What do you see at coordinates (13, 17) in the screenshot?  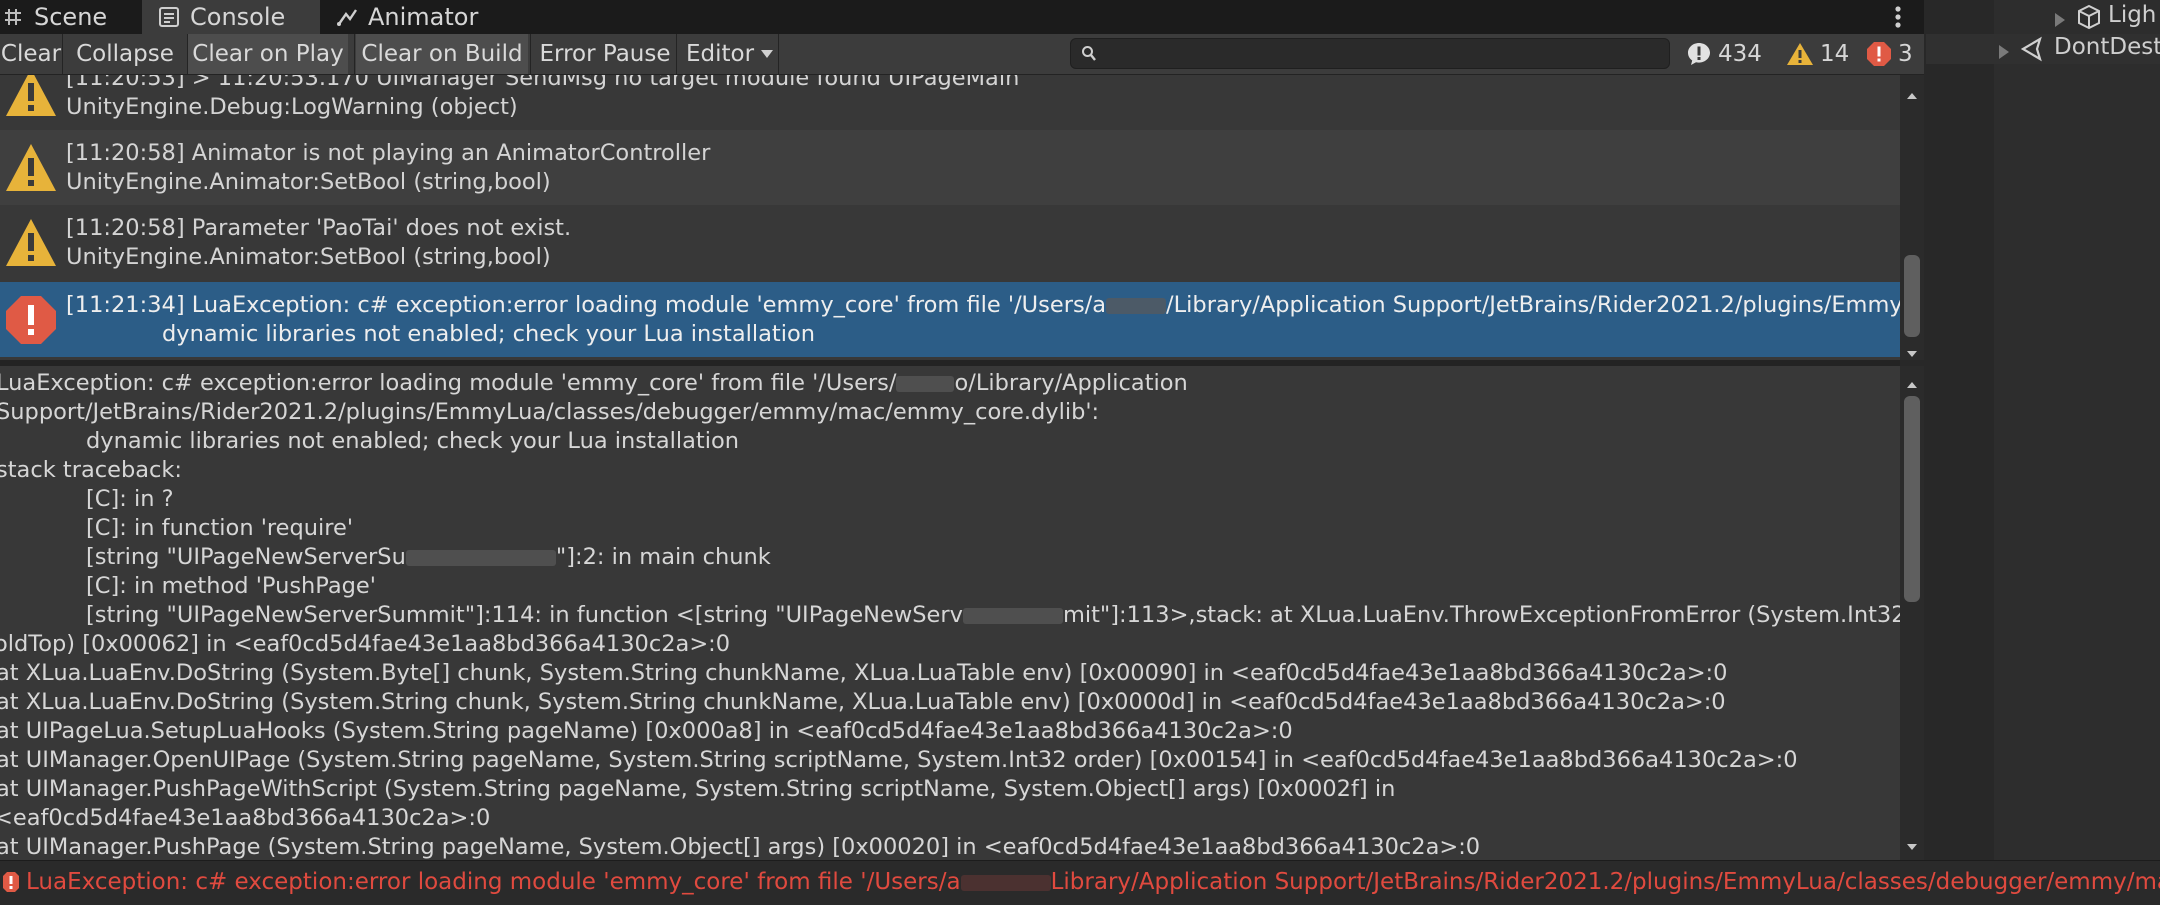 I see `grid-icon` at bounding box center [13, 17].